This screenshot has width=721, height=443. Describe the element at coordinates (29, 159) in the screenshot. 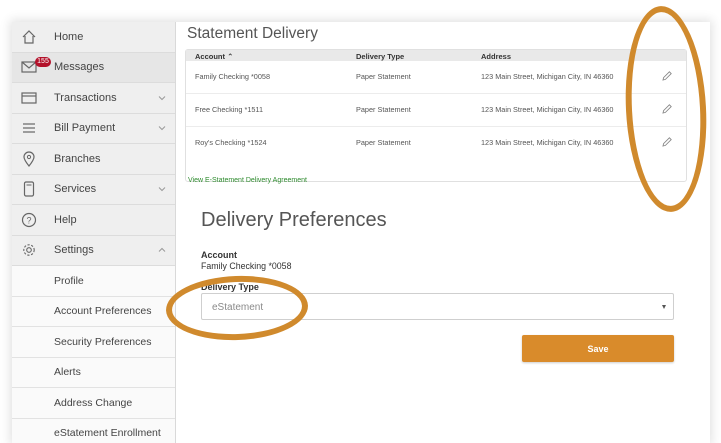

I see `location-pin-icon` at that location.